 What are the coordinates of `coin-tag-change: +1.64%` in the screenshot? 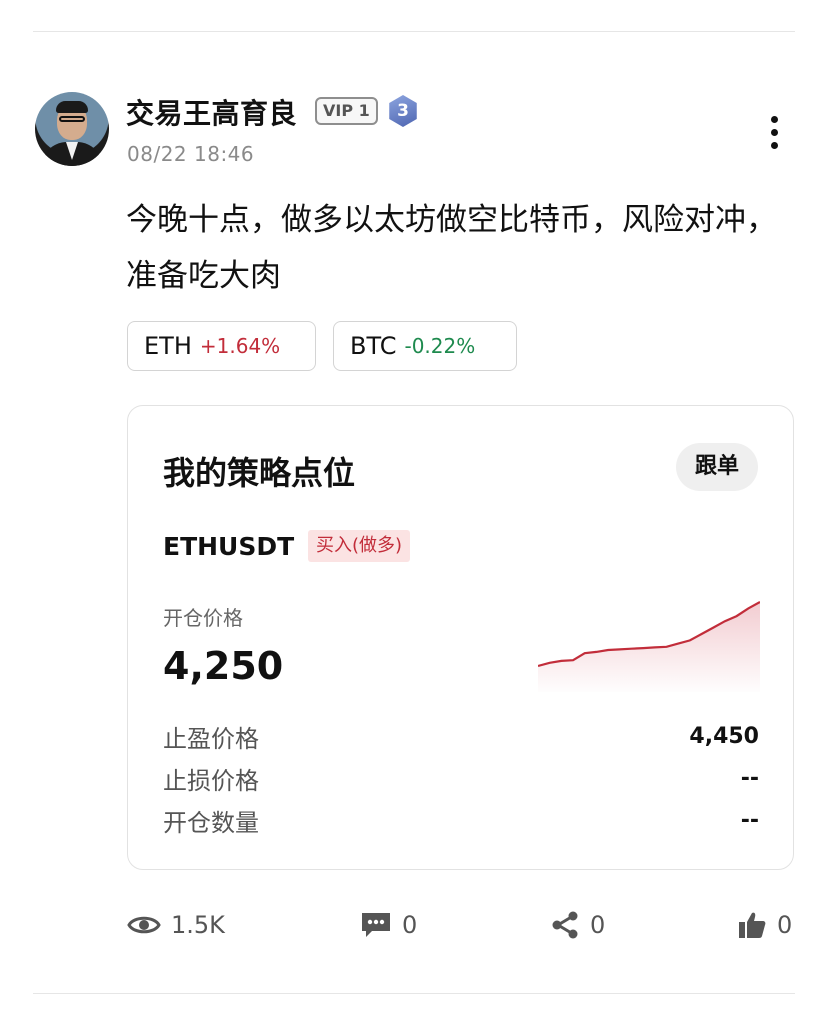 It's located at (240, 346).